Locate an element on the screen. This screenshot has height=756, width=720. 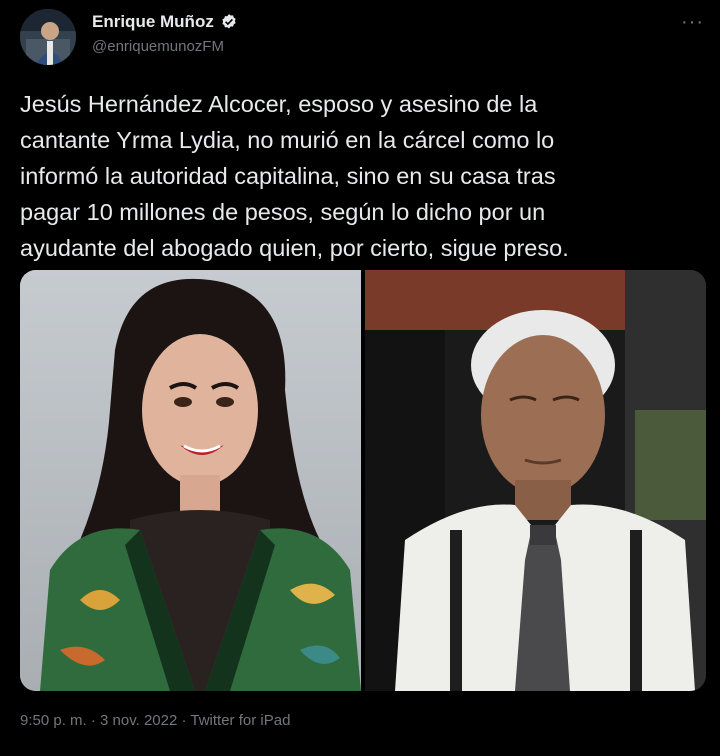
author-handle: @enriquemunozFM is located at coordinates (158, 46).